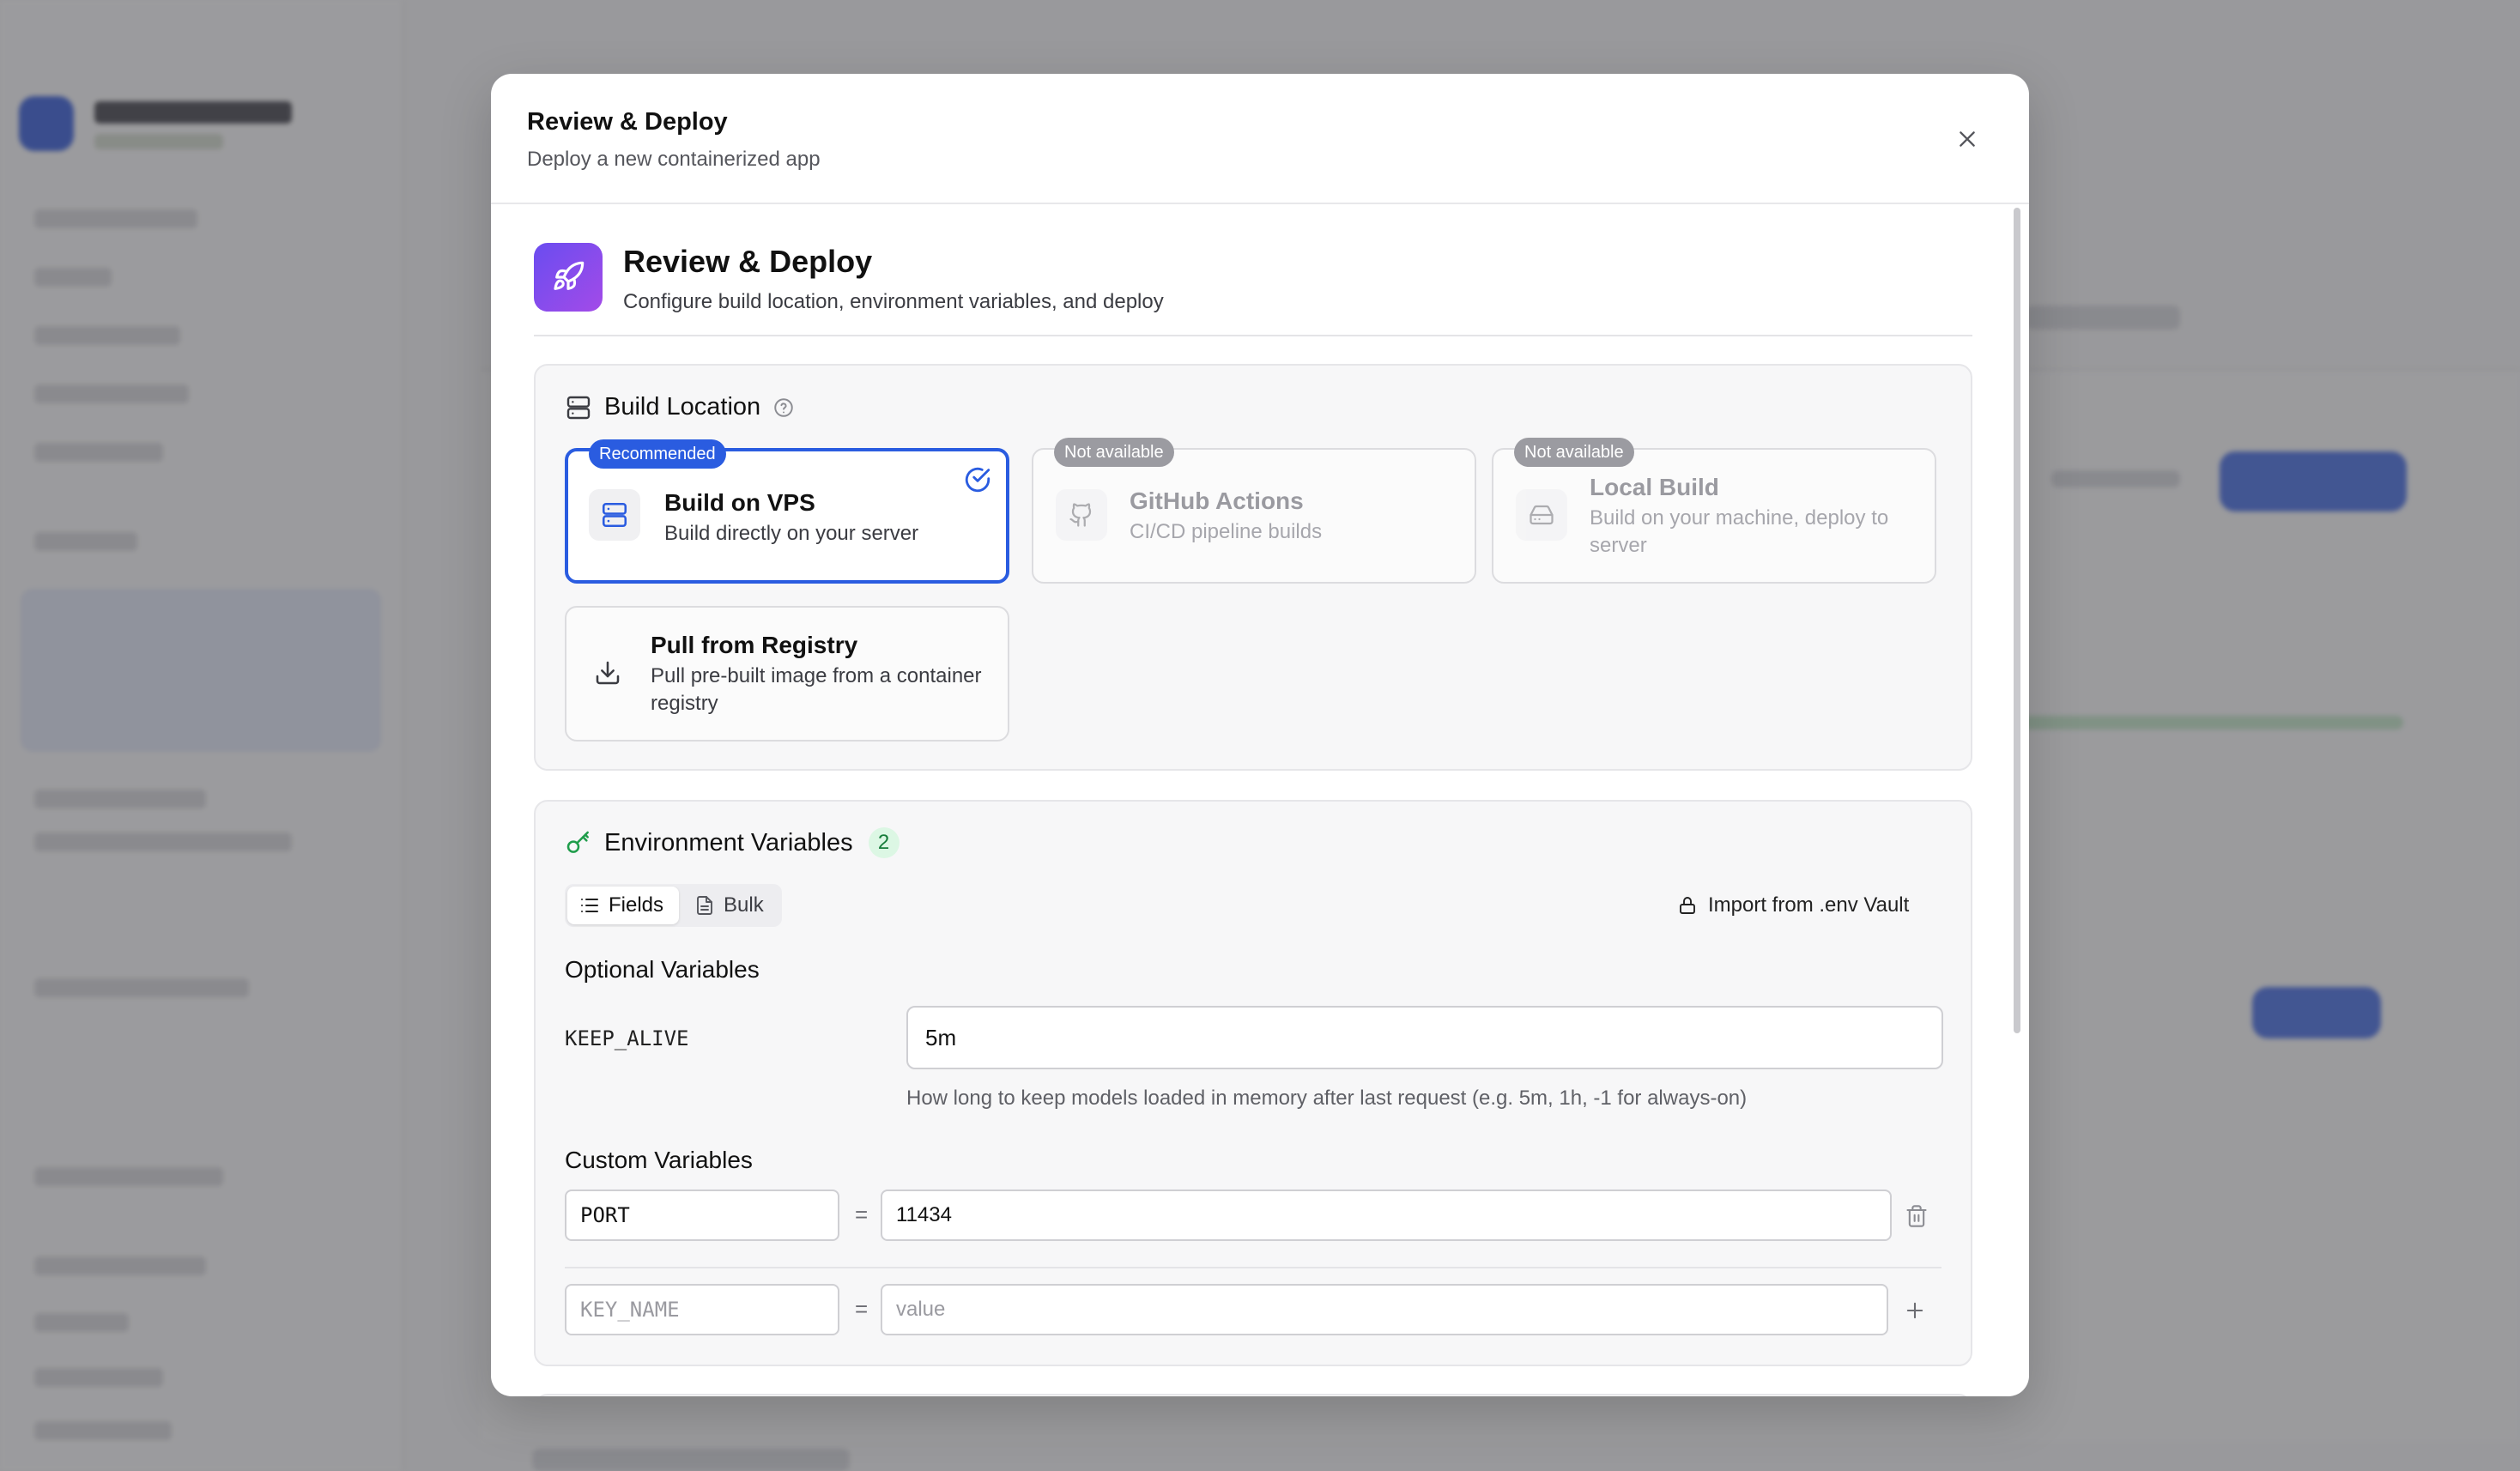 The width and height of the screenshot is (2520, 1471). I want to click on hero-icon-badge, so click(569, 277).